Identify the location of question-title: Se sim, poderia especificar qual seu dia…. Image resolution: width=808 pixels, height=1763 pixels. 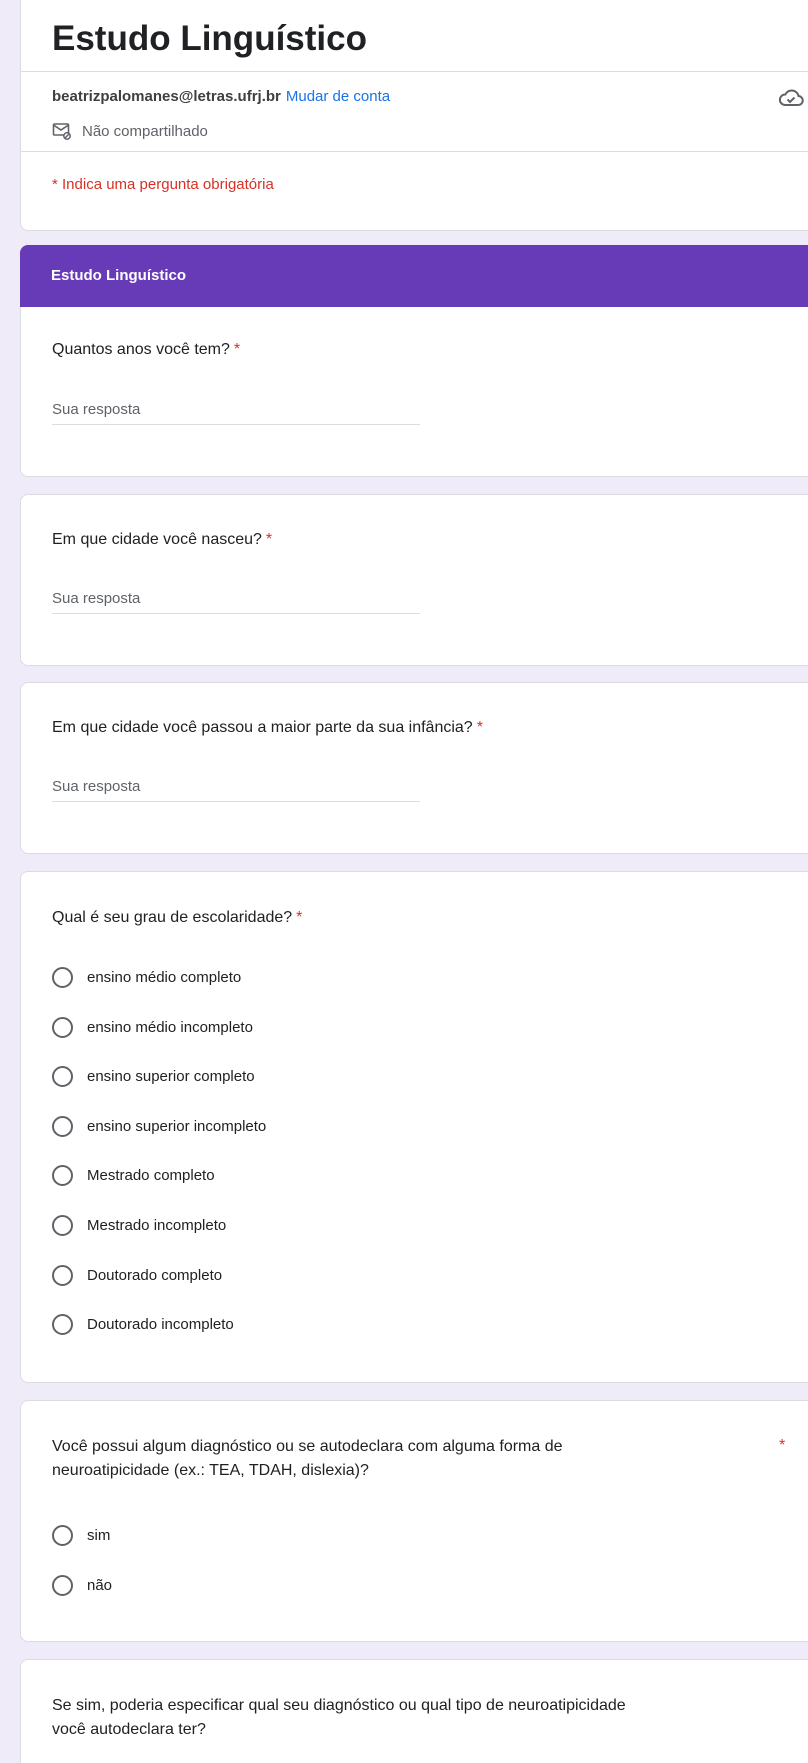
(339, 1717).